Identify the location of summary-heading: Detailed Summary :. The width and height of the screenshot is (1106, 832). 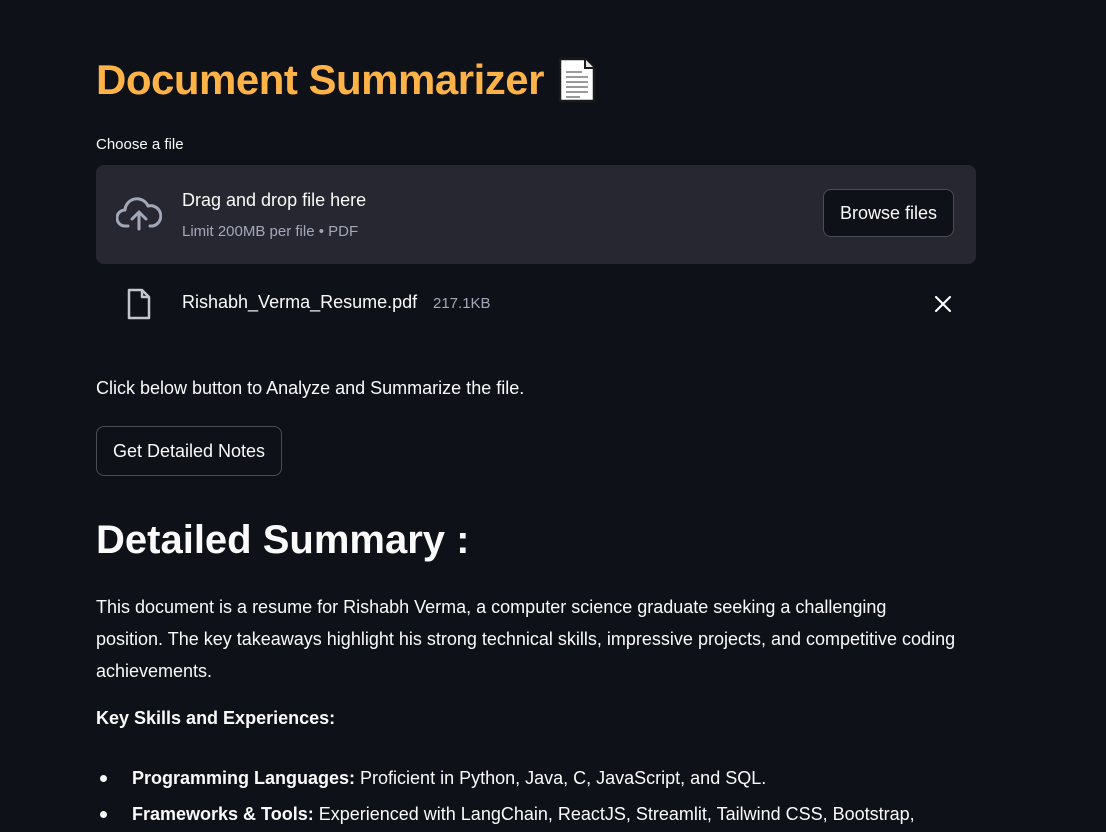
(283, 540).